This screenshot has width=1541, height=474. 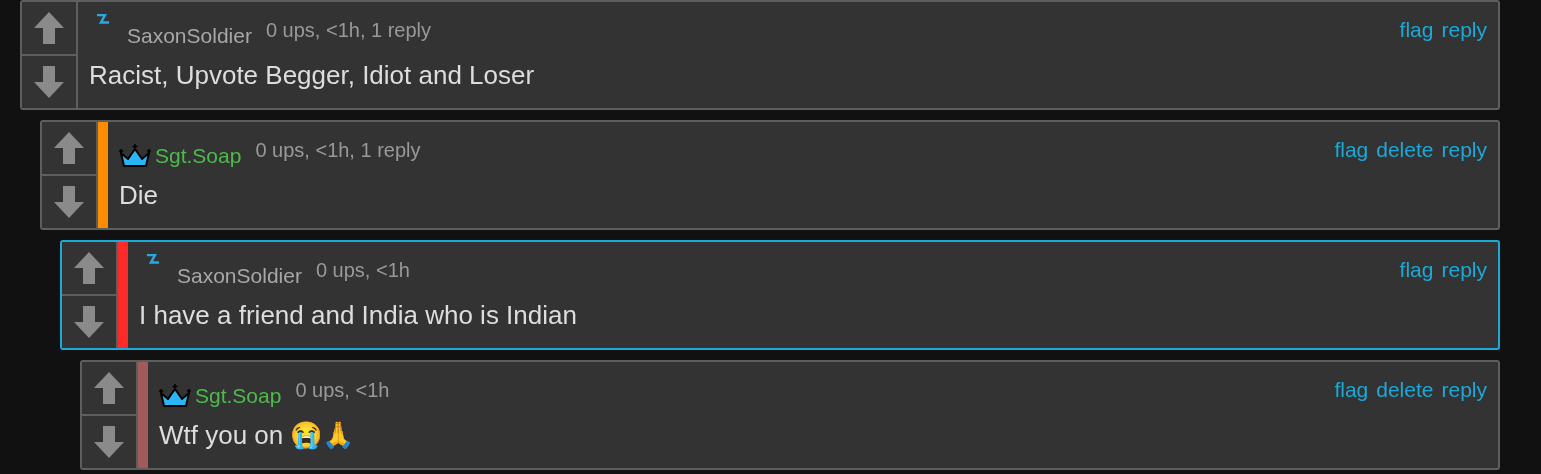 I want to click on comment-text: I have a friend and India who is Indian, so click(x=358, y=315).